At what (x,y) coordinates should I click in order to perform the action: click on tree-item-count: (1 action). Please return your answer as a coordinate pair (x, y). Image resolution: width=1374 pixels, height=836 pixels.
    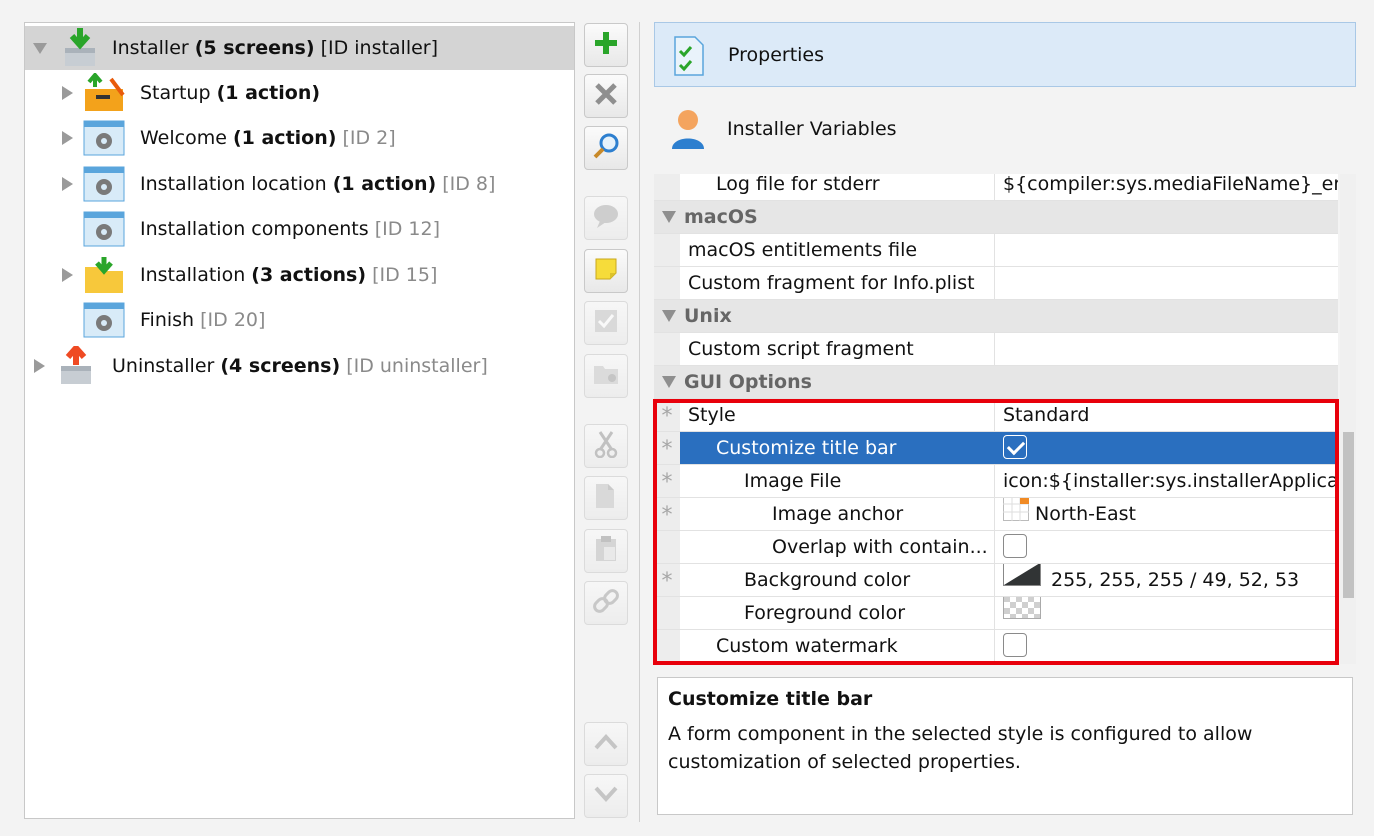
    Looking at the image, I should click on (384, 184).